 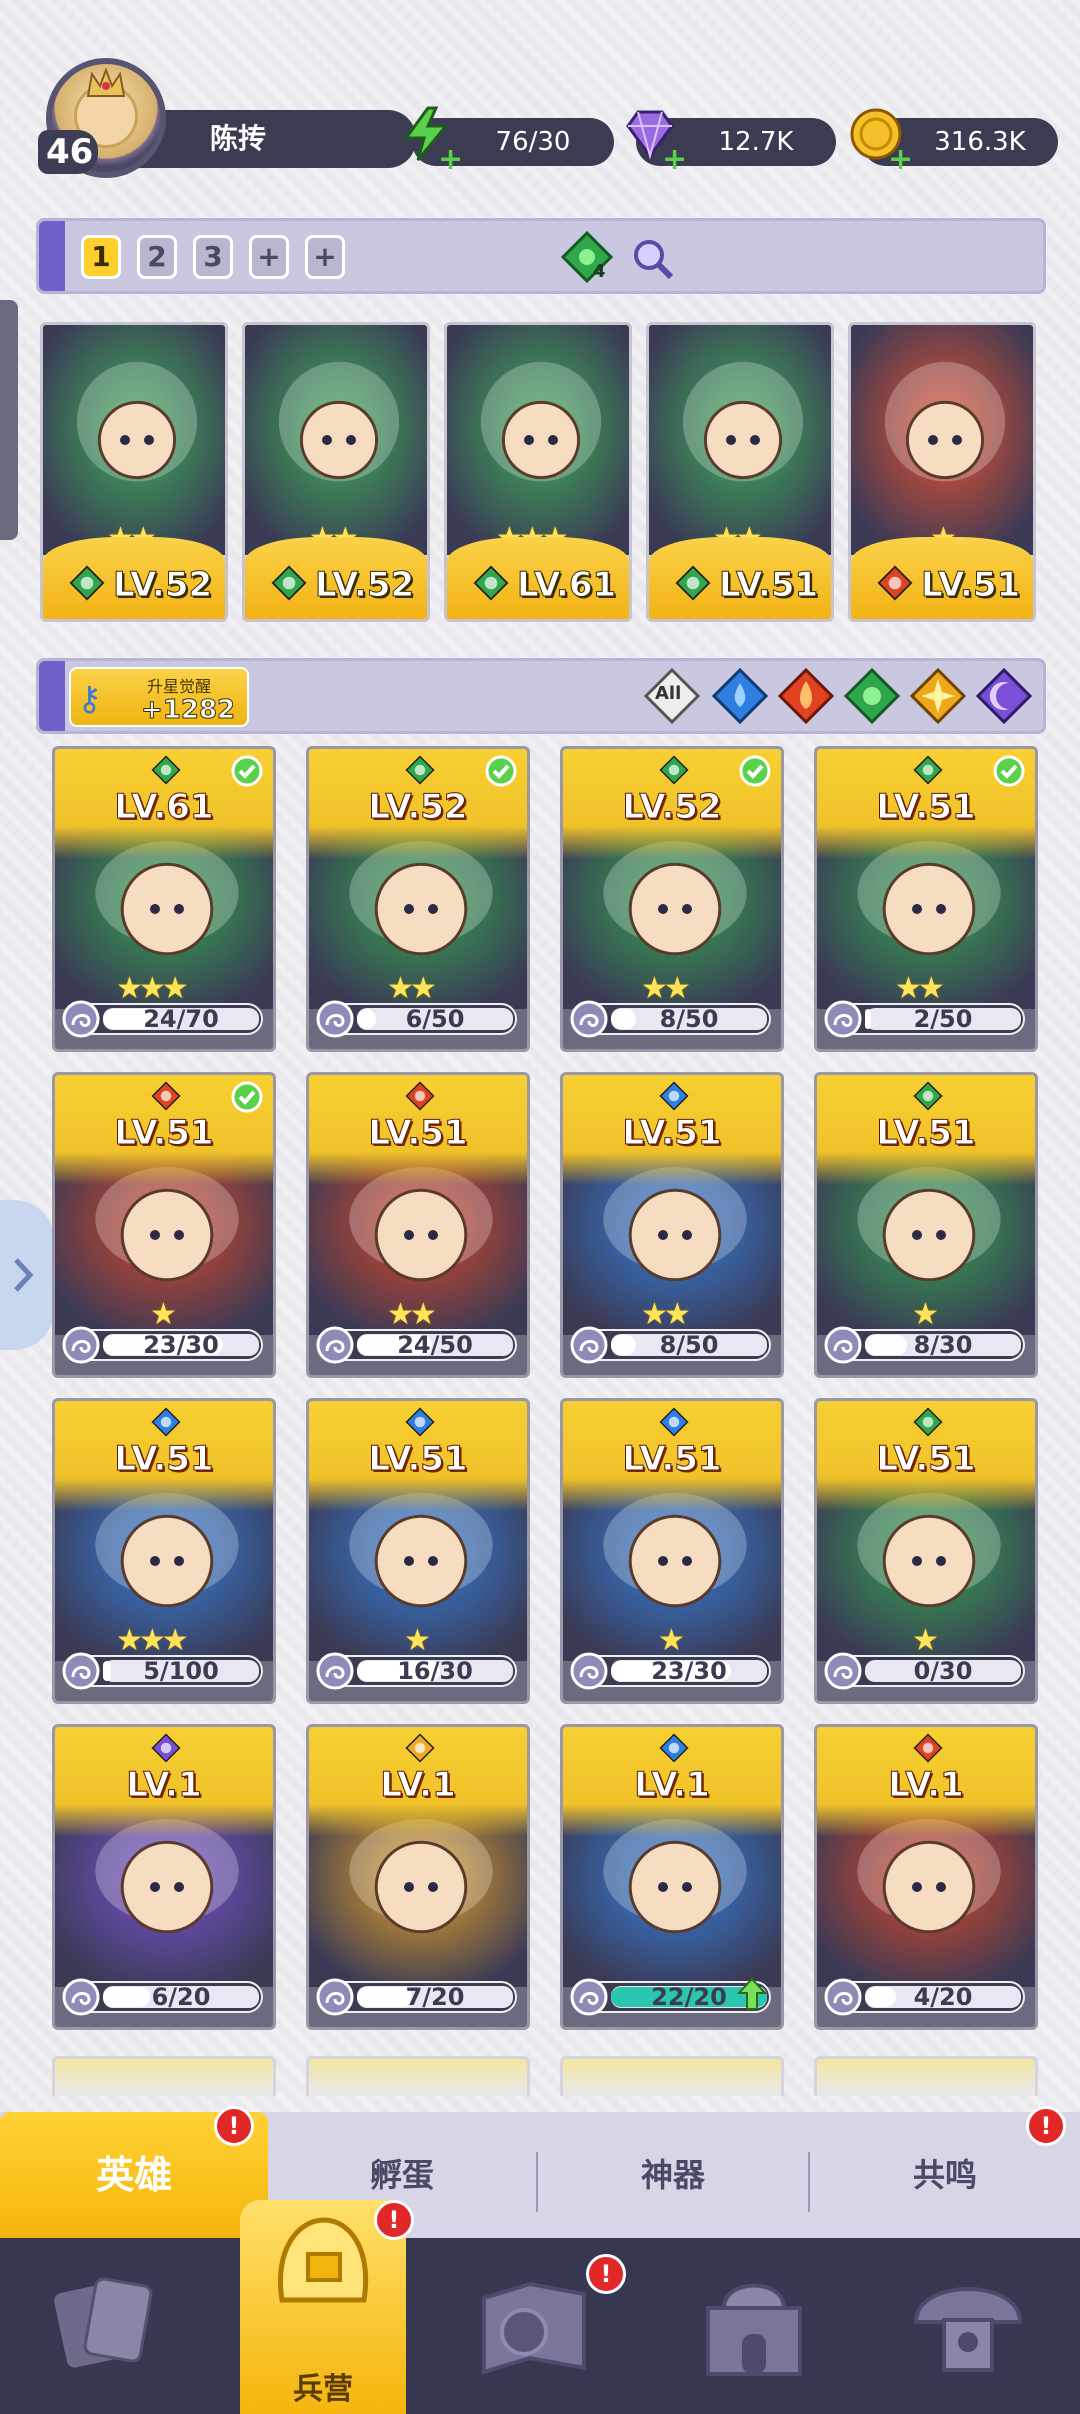 What do you see at coordinates (1004, 696) in the screenshot?
I see `filter-dark-button` at bounding box center [1004, 696].